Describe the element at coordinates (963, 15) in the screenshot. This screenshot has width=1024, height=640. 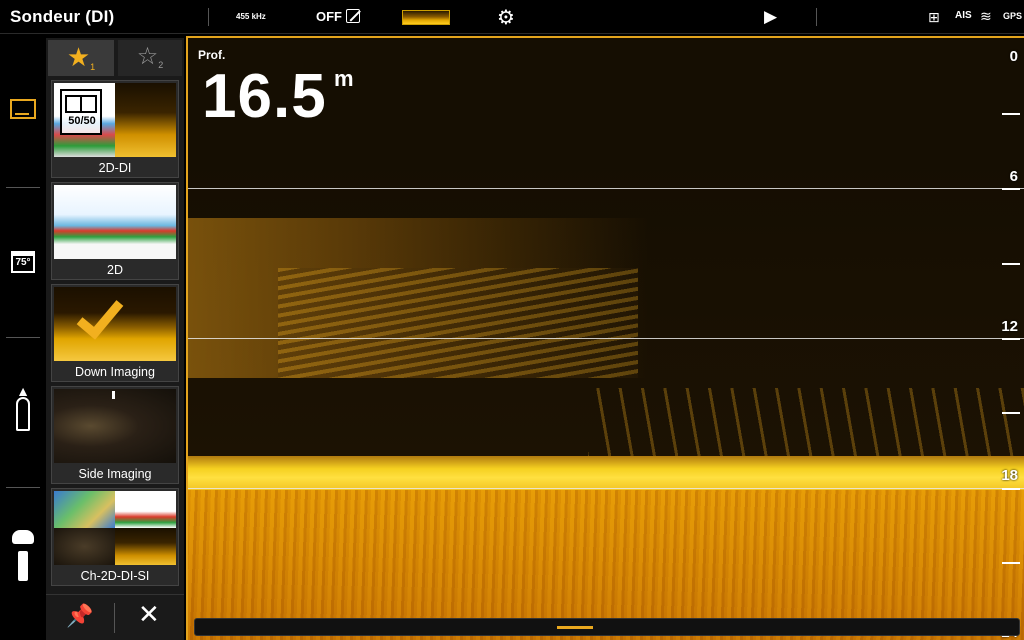
I see `ais-icon: AIS` at that location.